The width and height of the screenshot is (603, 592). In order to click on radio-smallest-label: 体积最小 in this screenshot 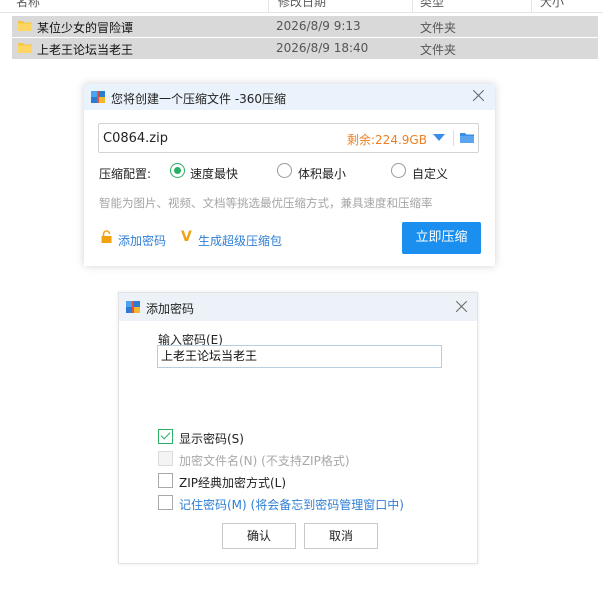, I will do `click(322, 173)`.